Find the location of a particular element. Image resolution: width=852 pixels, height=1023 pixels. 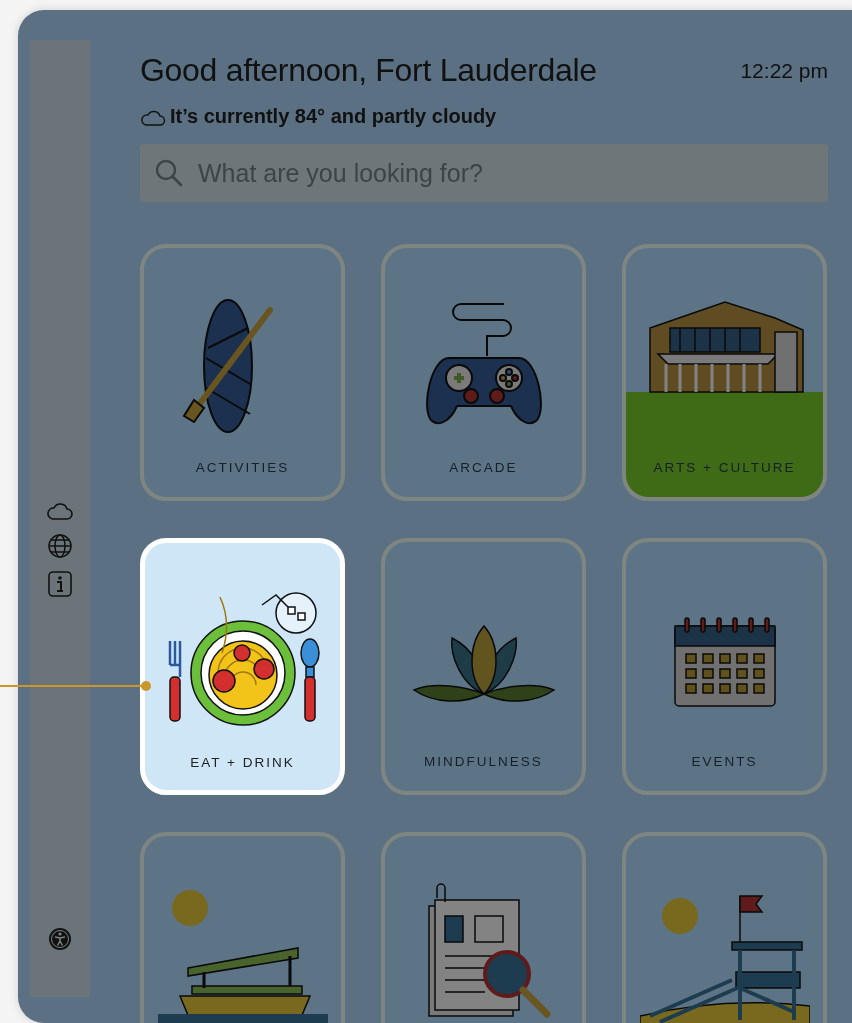

search-icon is located at coordinates (169, 173).